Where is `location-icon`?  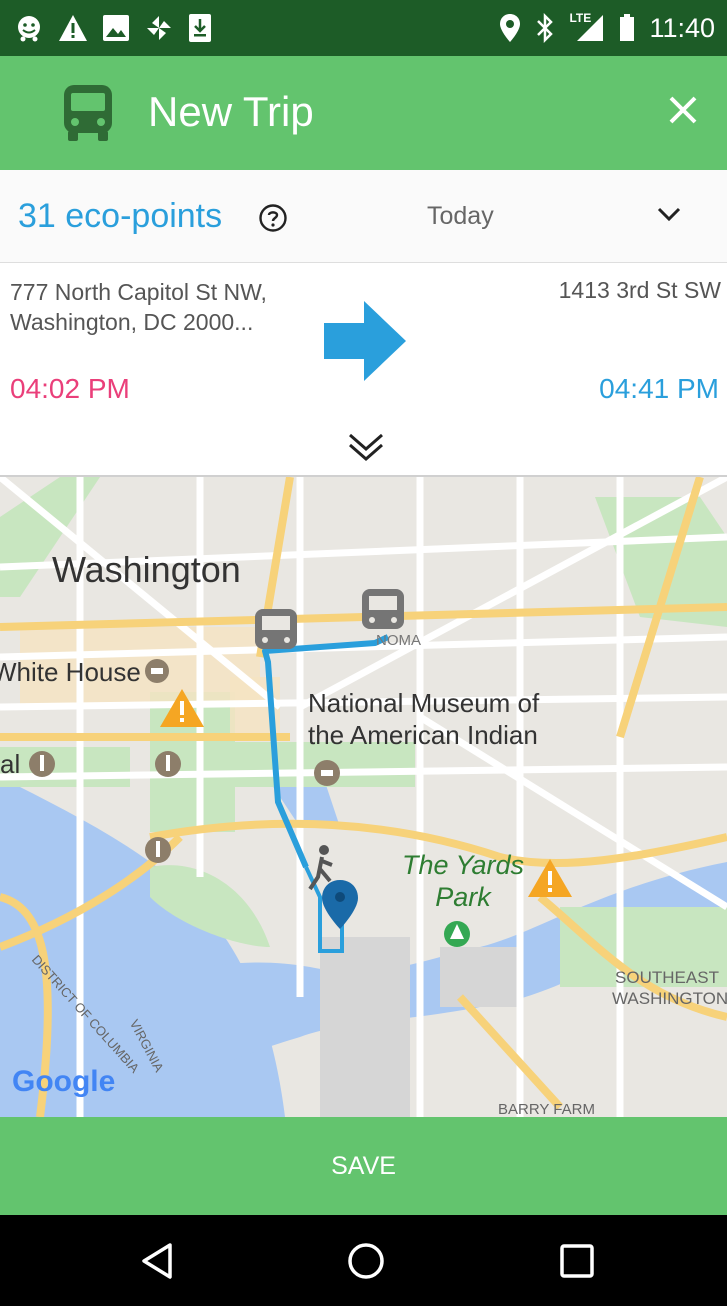 location-icon is located at coordinates (510, 28).